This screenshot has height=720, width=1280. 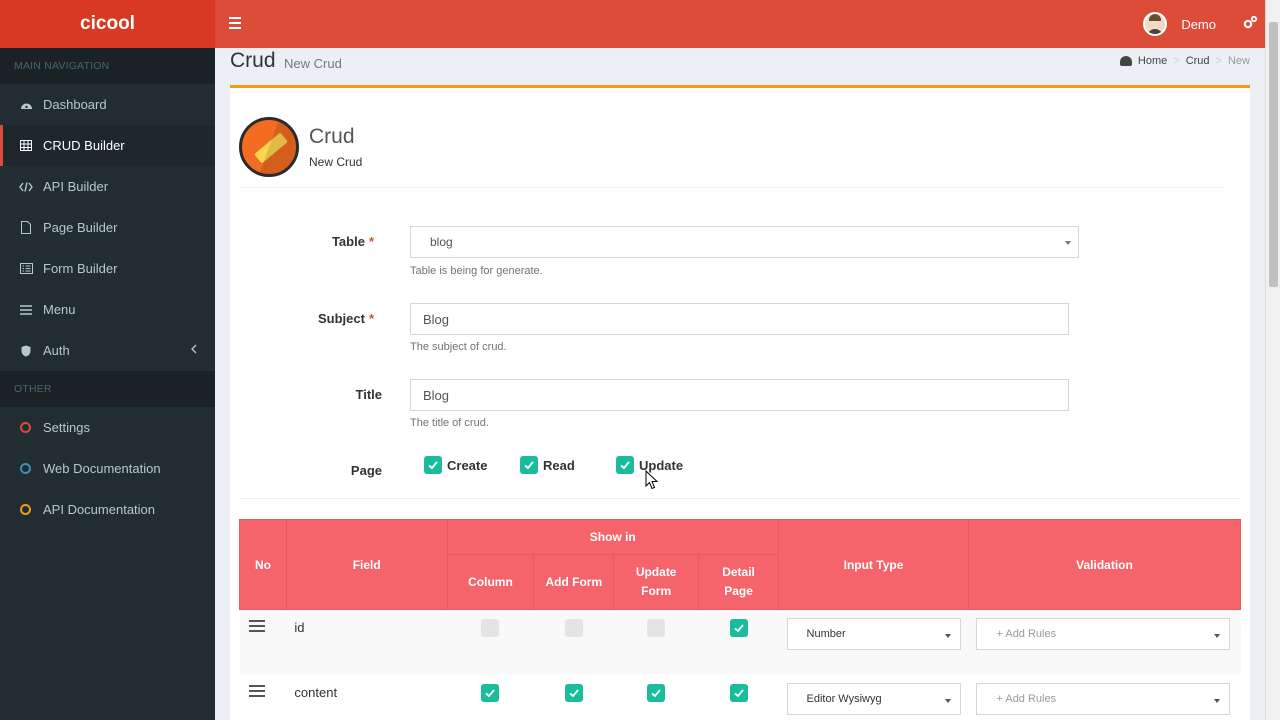 I want to click on sidebar-header-main: MAIN NAVIGATION, so click(x=107, y=66).